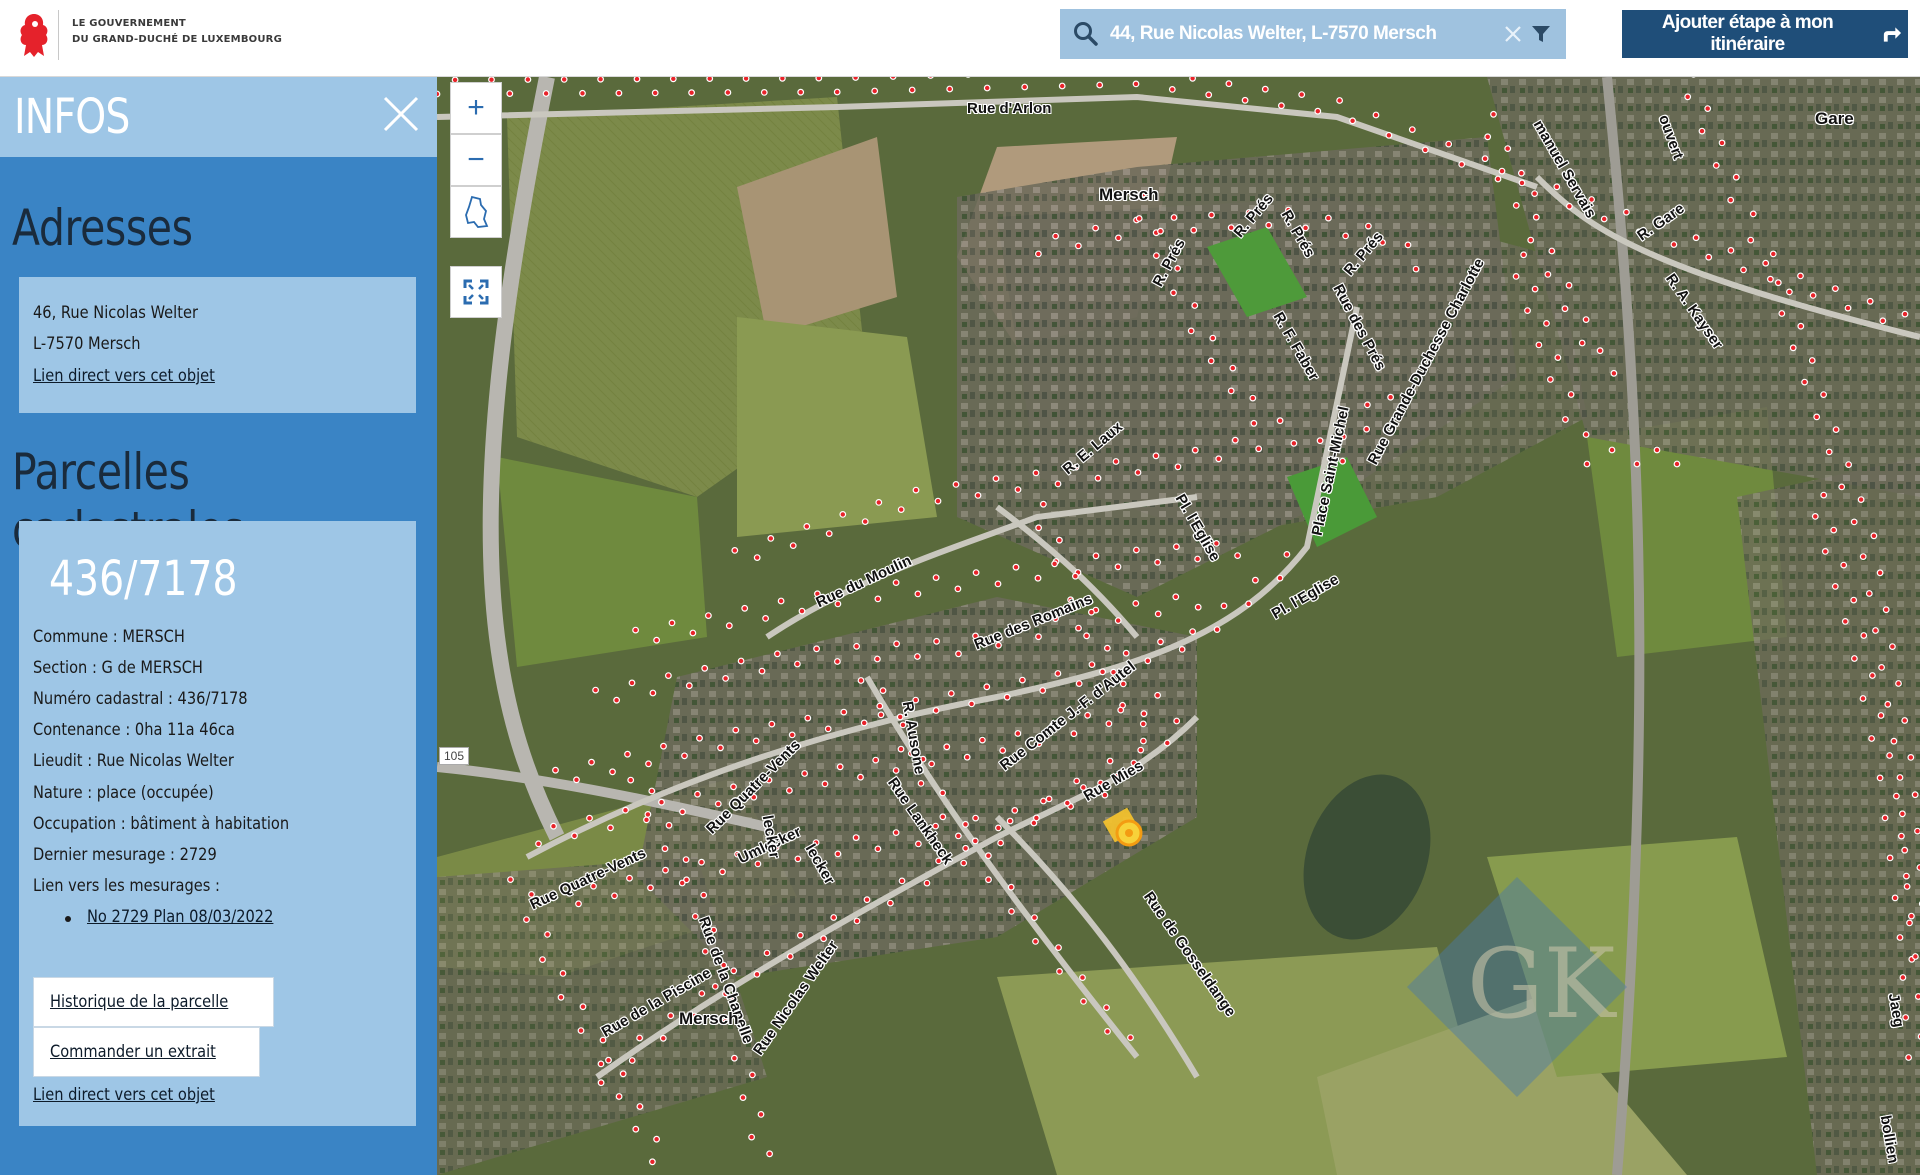 The image size is (1920, 1175). What do you see at coordinates (1086, 34) in the screenshot?
I see `search-icon` at bounding box center [1086, 34].